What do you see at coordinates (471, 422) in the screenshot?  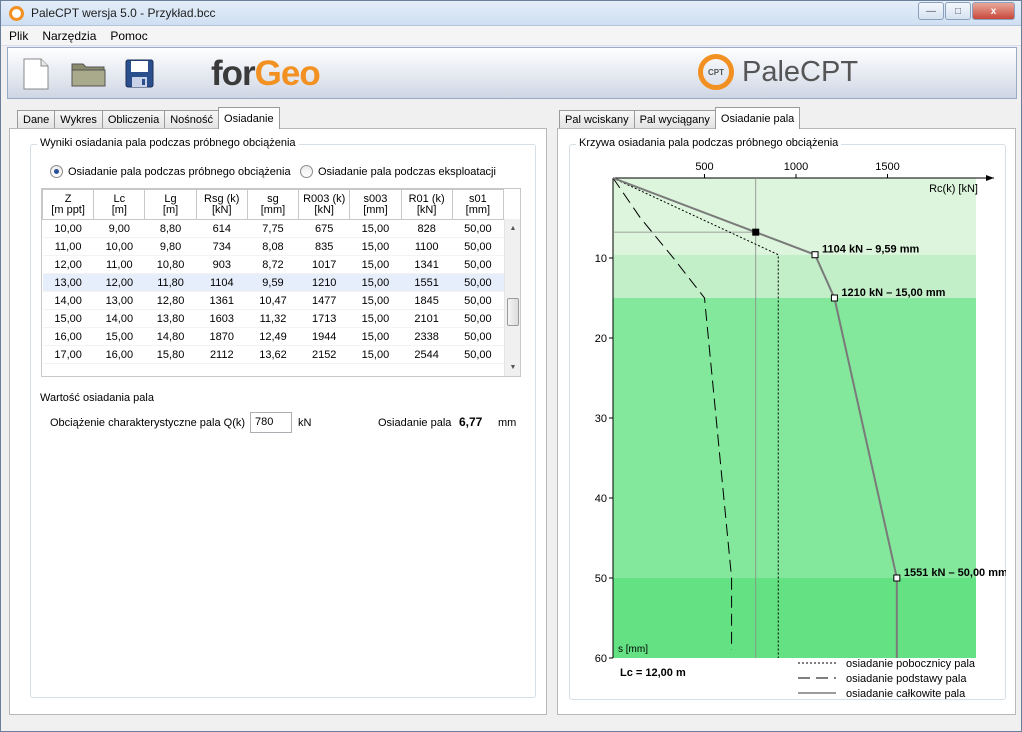 I see `settlement-value: 6,77` at bounding box center [471, 422].